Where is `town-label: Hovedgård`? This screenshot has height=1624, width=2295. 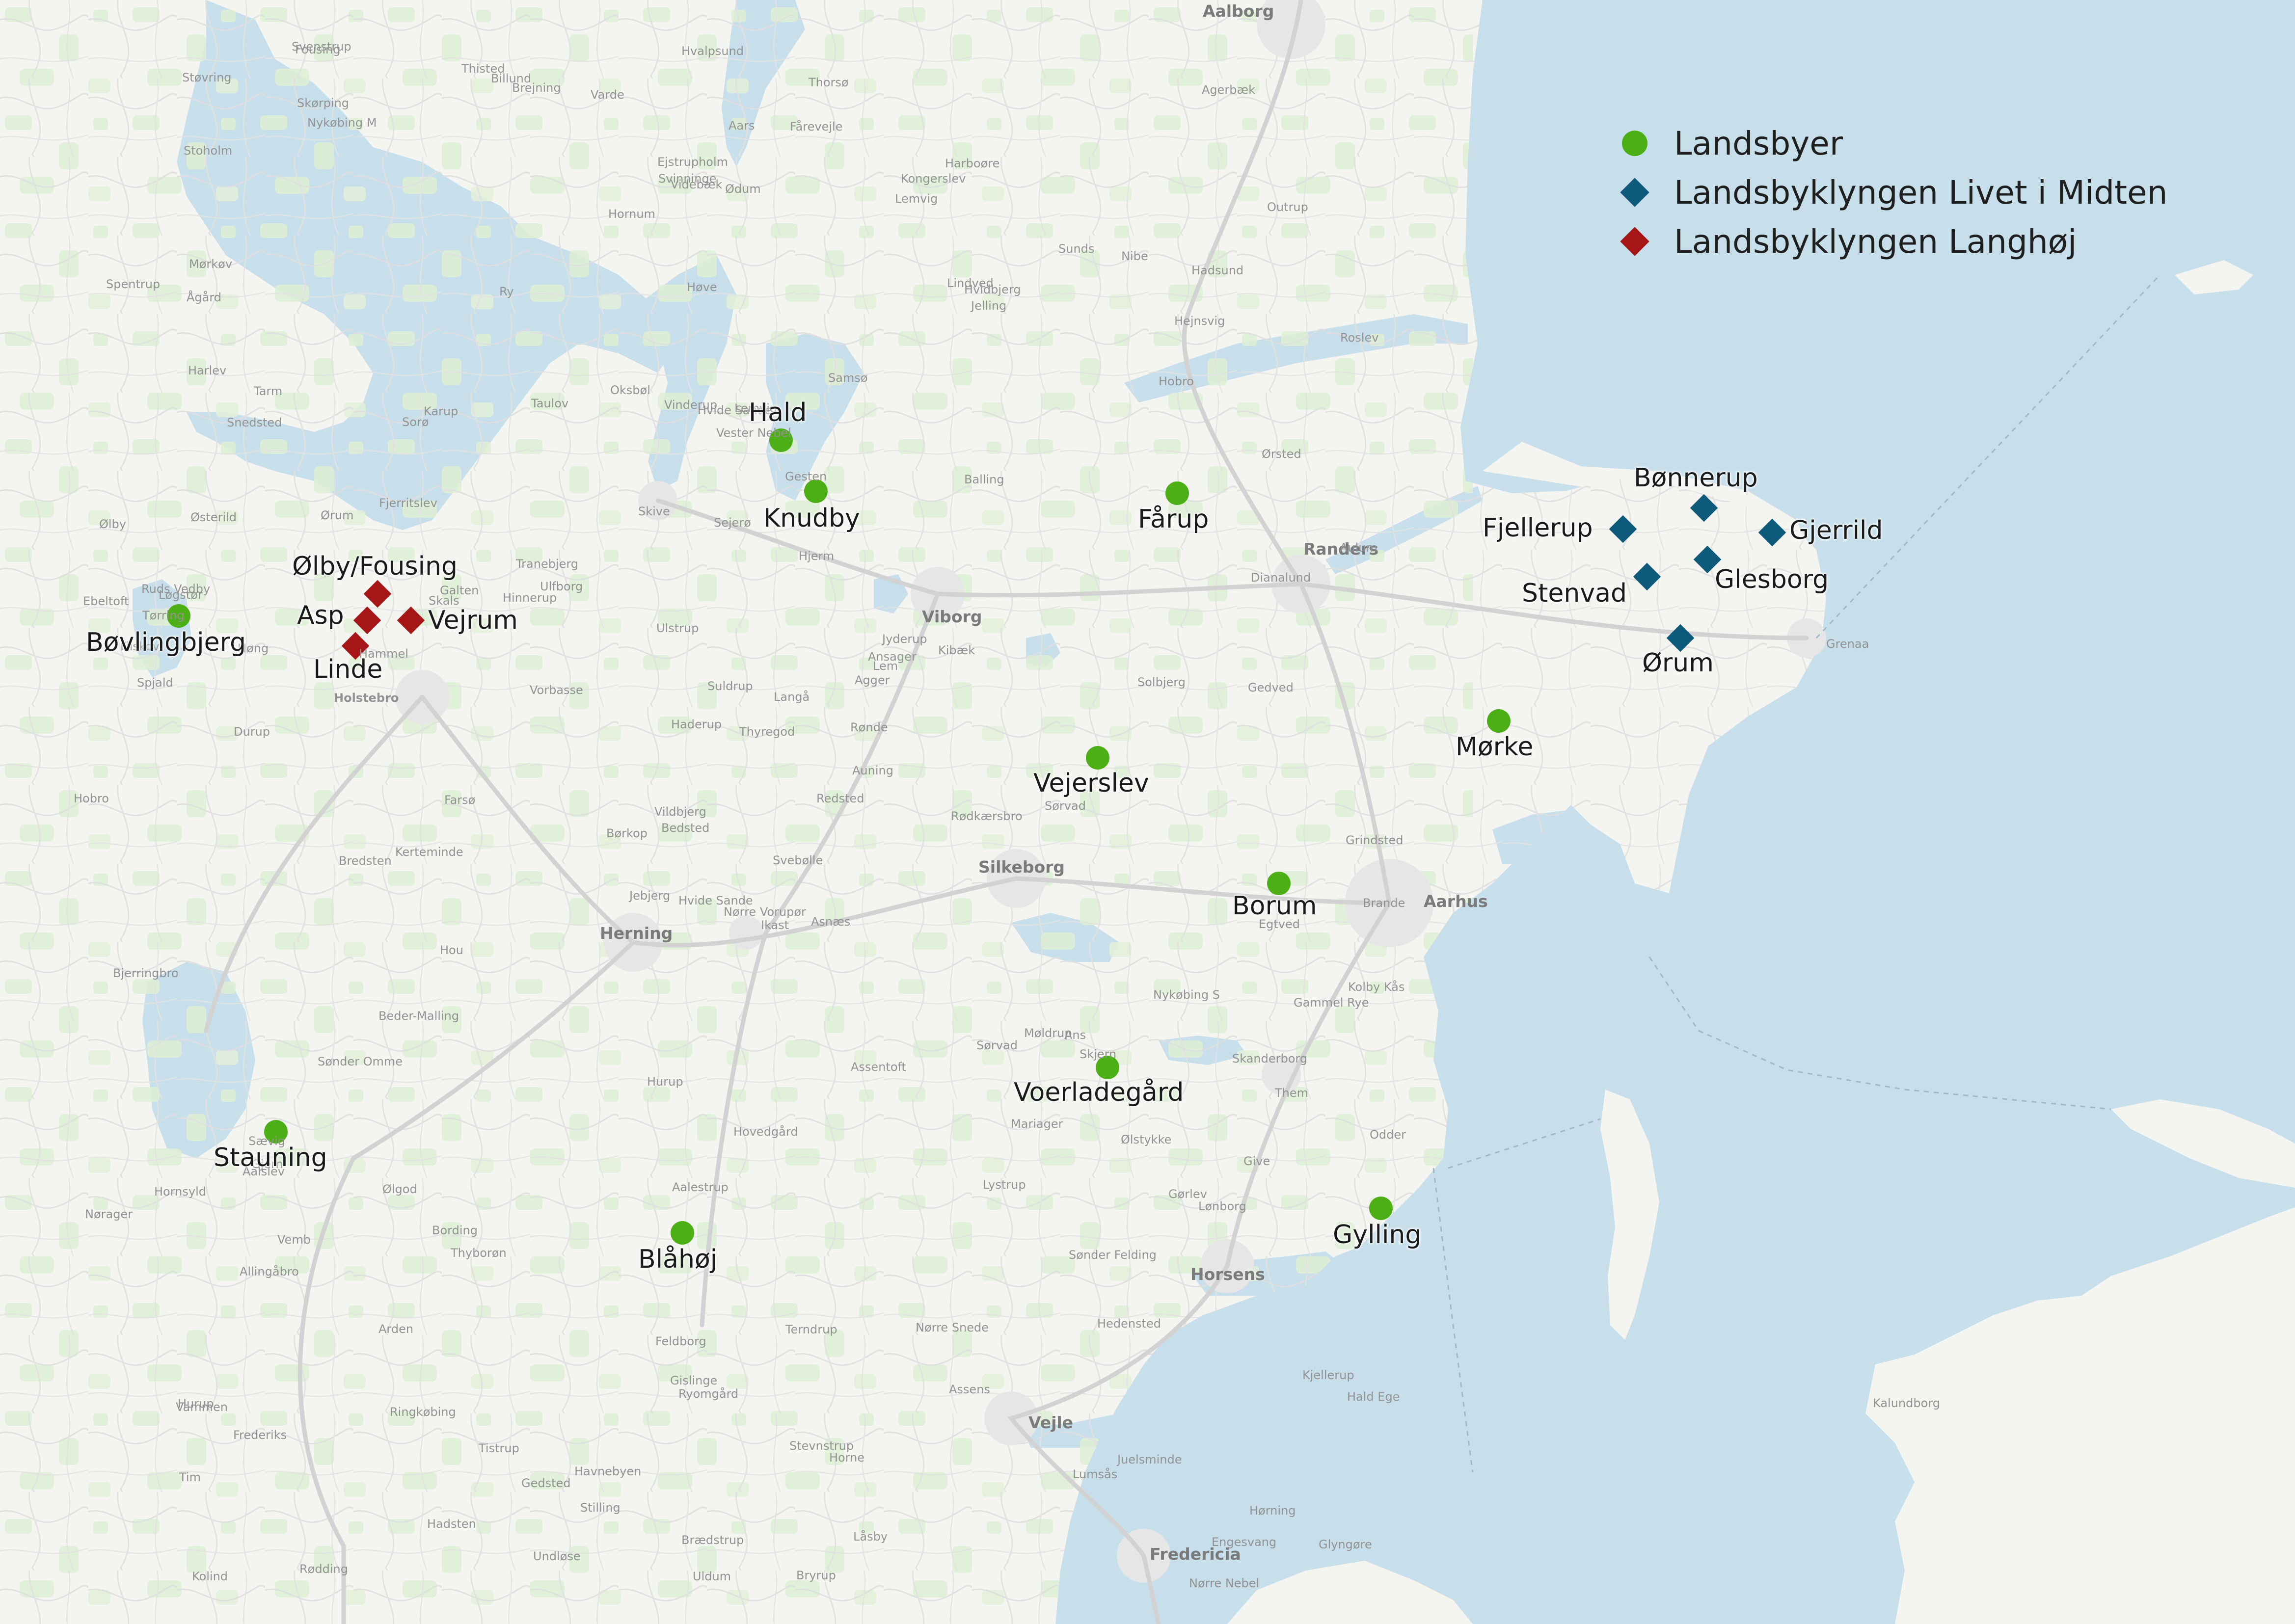 town-label: Hovedgård is located at coordinates (765, 1132).